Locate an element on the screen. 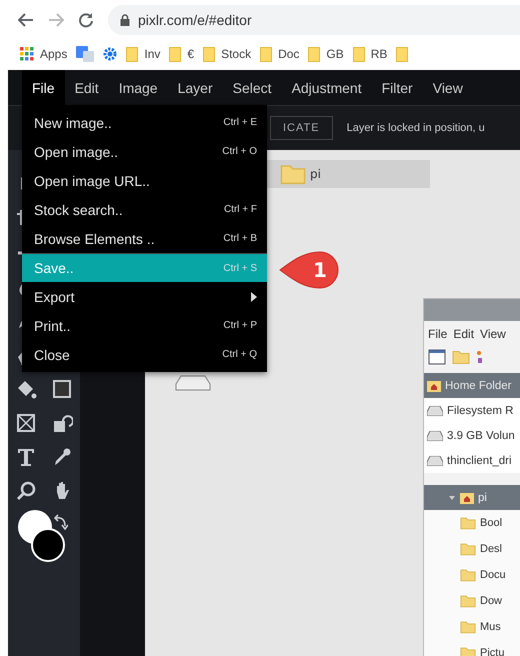 The height and width of the screenshot is (656, 520). folder-label: pi is located at coordinates (315, 174).